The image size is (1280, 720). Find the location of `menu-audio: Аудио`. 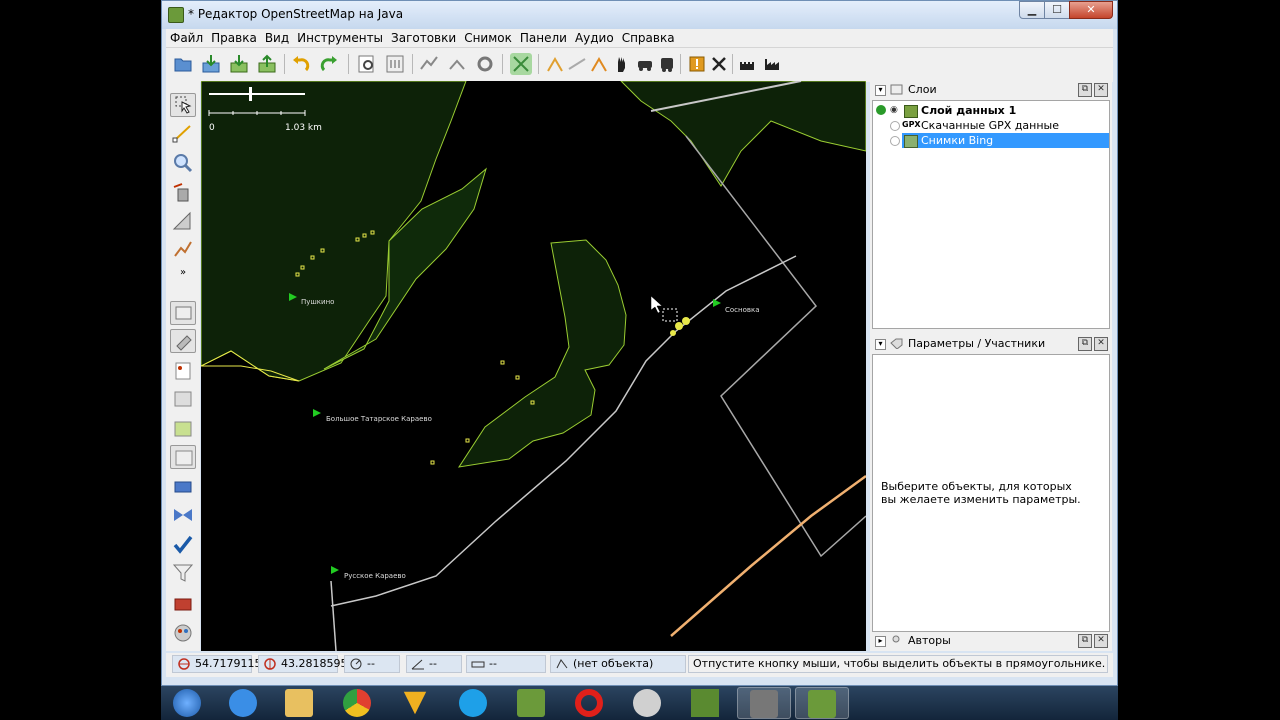

menu-audio: Аудио is located at coordinates (594, 38).